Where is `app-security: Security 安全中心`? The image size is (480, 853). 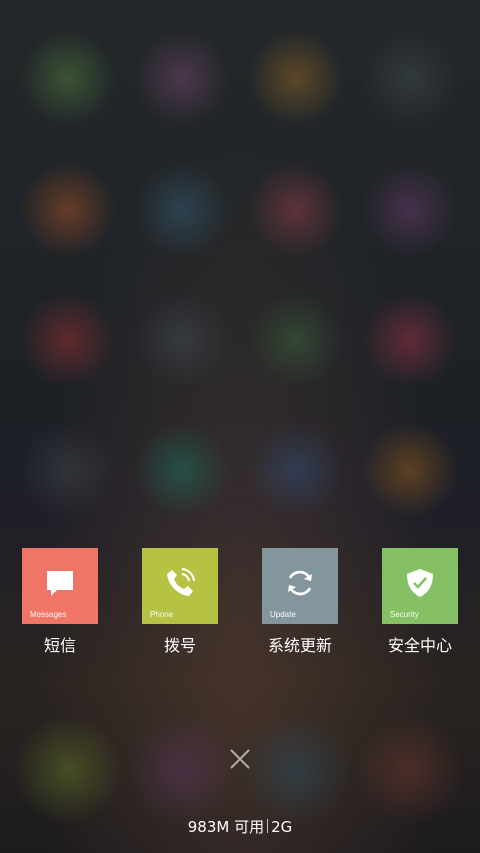
app-security: Security 安全中心 is located at coordinates (420, 602).